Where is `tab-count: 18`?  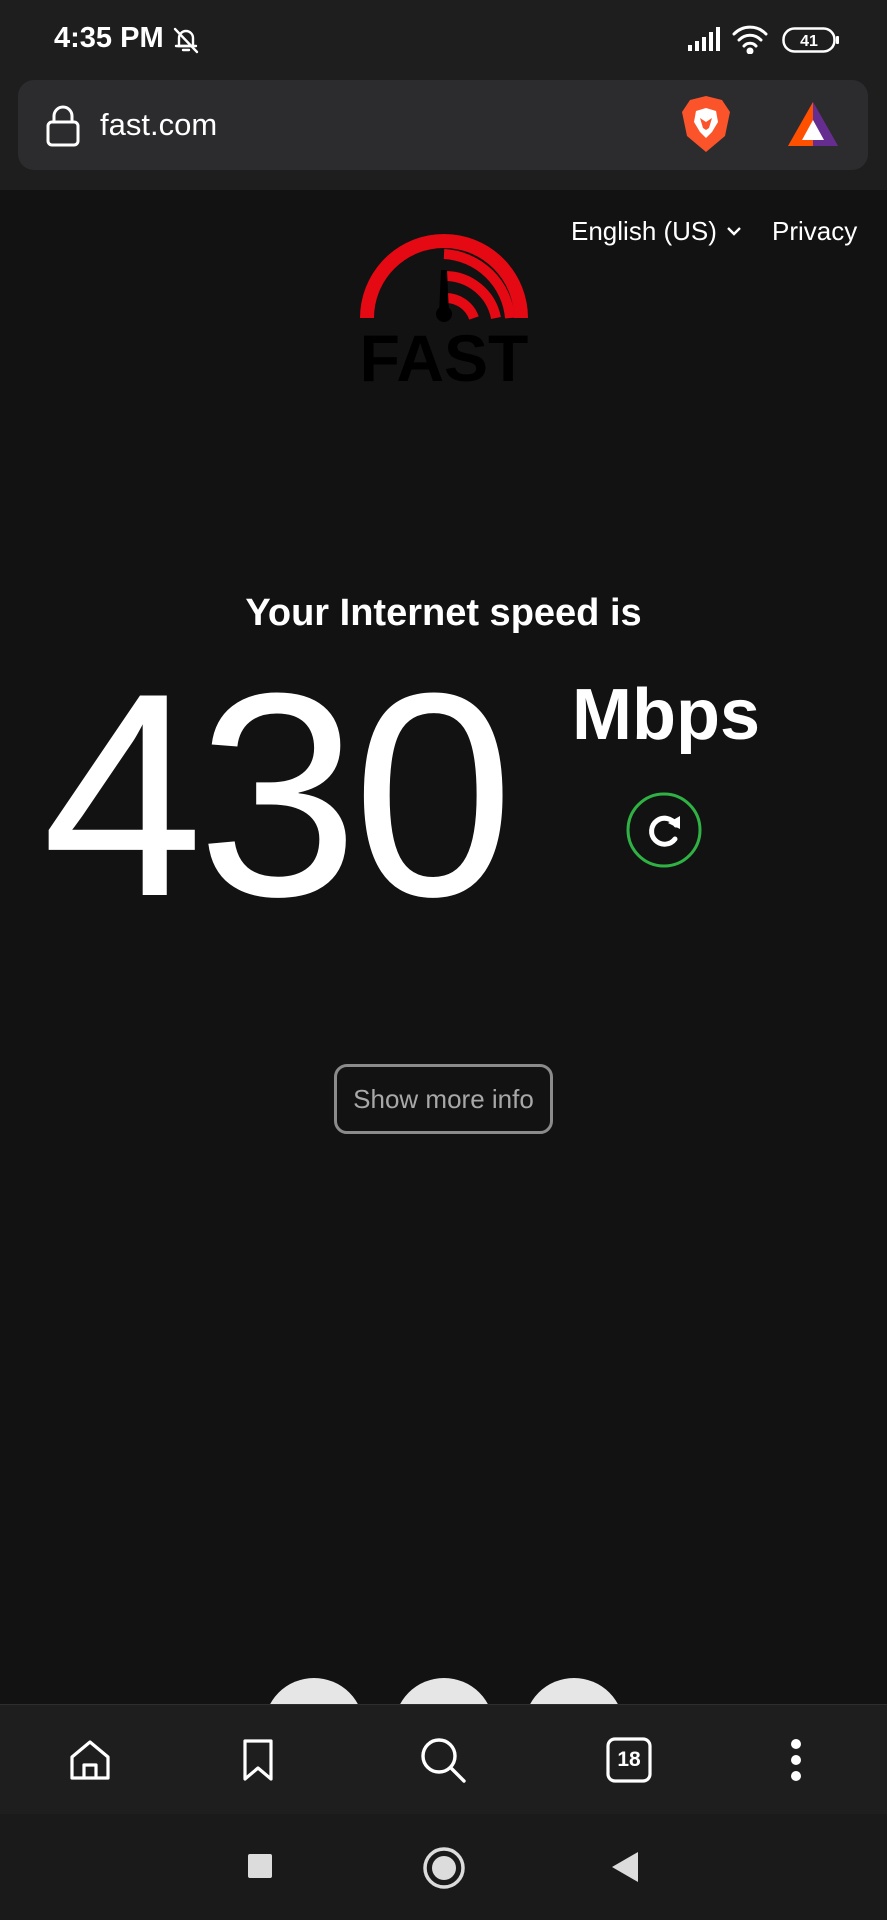 tab-count: 18 is located at coordinates (629, 1759).